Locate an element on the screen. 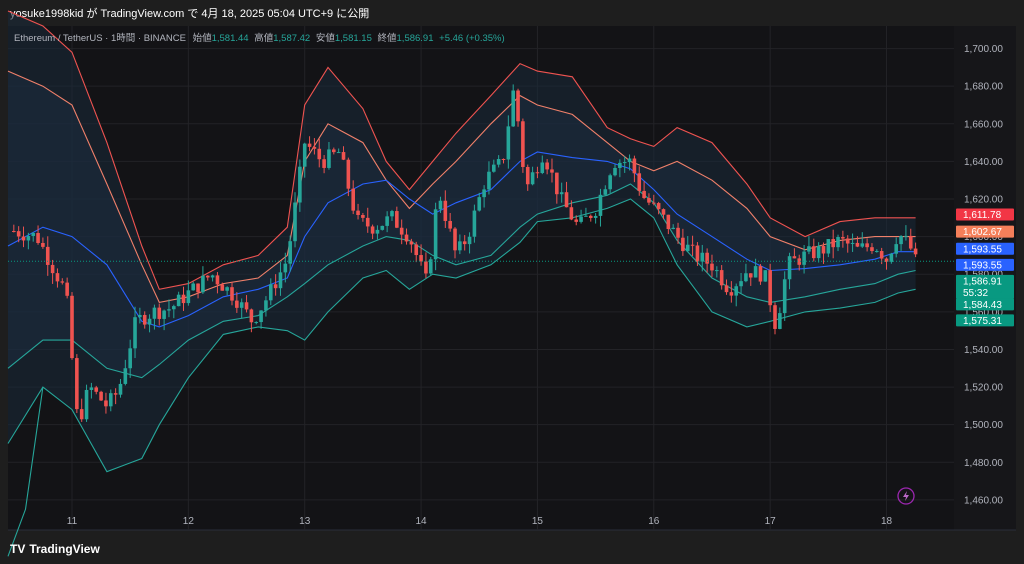  price-tag-label: 1,575.31 is located at coordinates (982, 321).